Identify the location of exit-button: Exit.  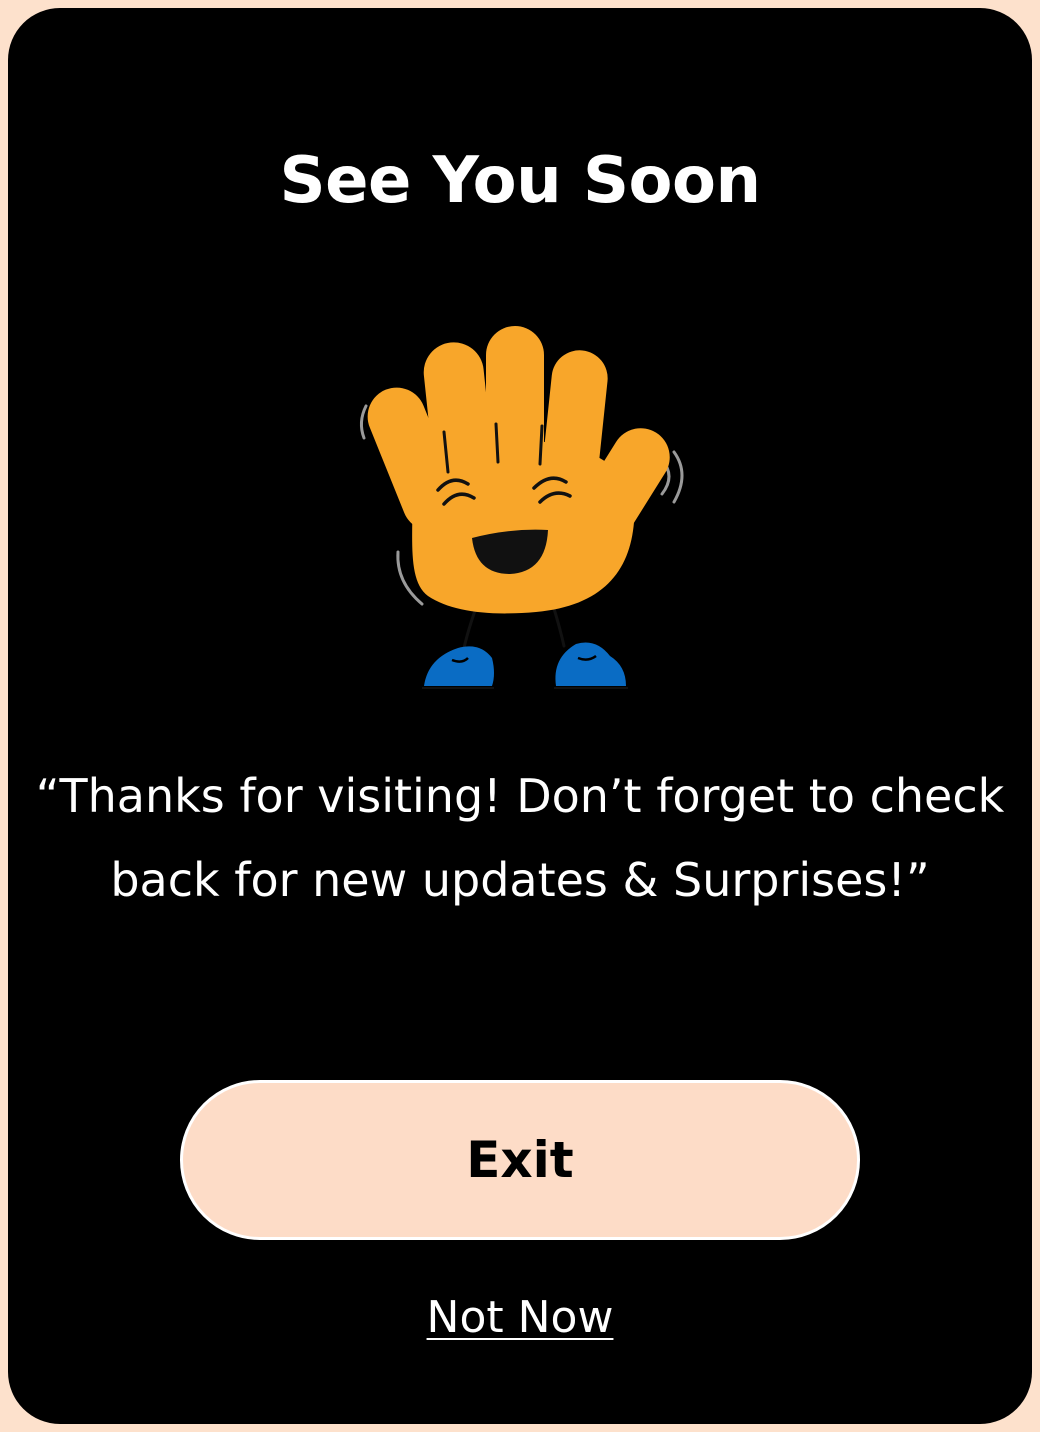
(520, 1160).